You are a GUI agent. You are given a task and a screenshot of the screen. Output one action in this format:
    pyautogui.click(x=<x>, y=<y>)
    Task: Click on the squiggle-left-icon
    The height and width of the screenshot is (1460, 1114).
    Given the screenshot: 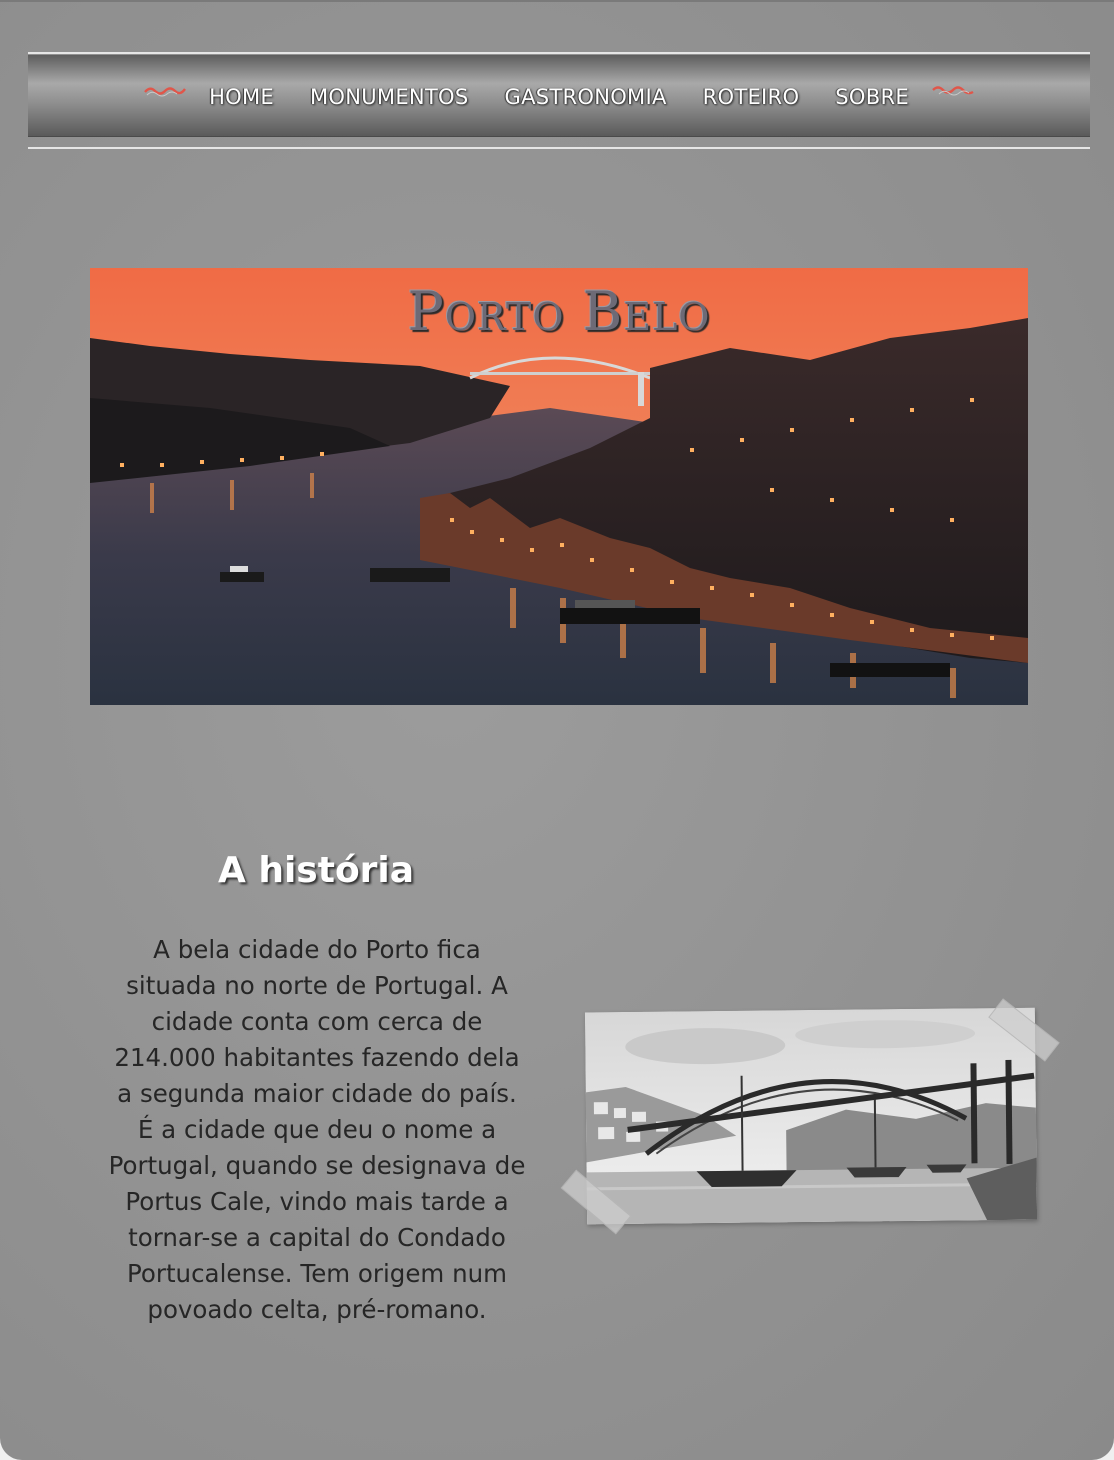 What is the action you would take?
    pyautogui.click(x=165, y=92)
    